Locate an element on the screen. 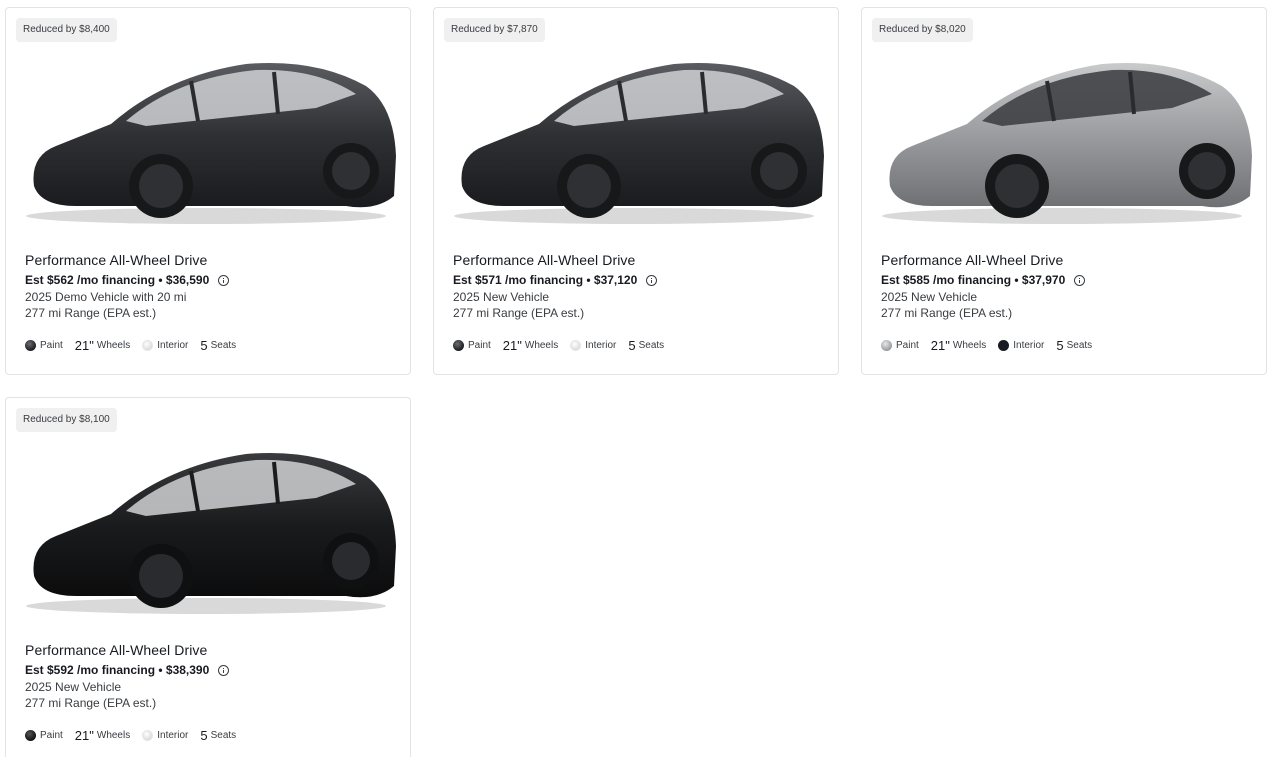  price-reduction-badge: Reduced by $8,100 is located at coordinates (66, 420).